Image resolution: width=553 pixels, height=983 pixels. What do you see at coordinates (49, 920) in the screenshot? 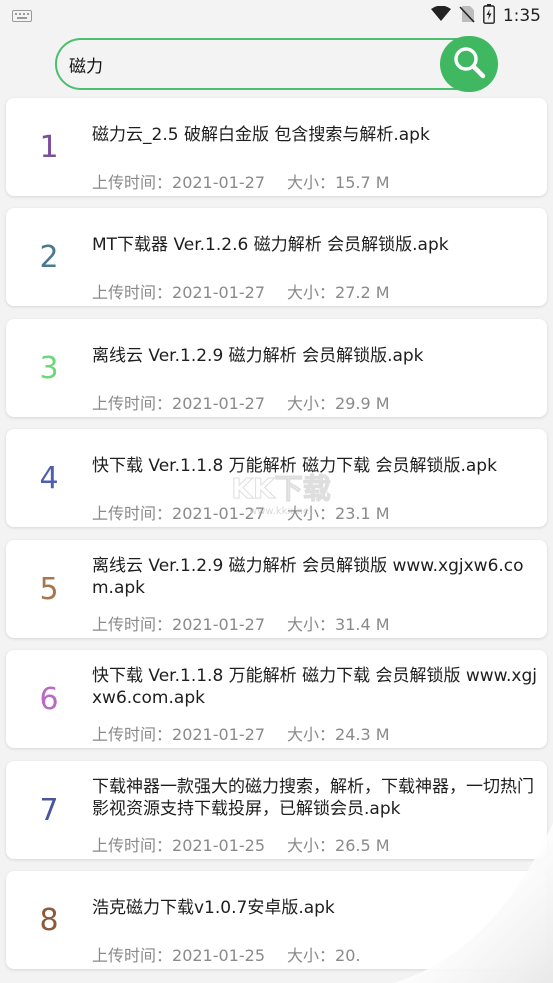
I see `item-number: 8` at bounding box center [49, 920].